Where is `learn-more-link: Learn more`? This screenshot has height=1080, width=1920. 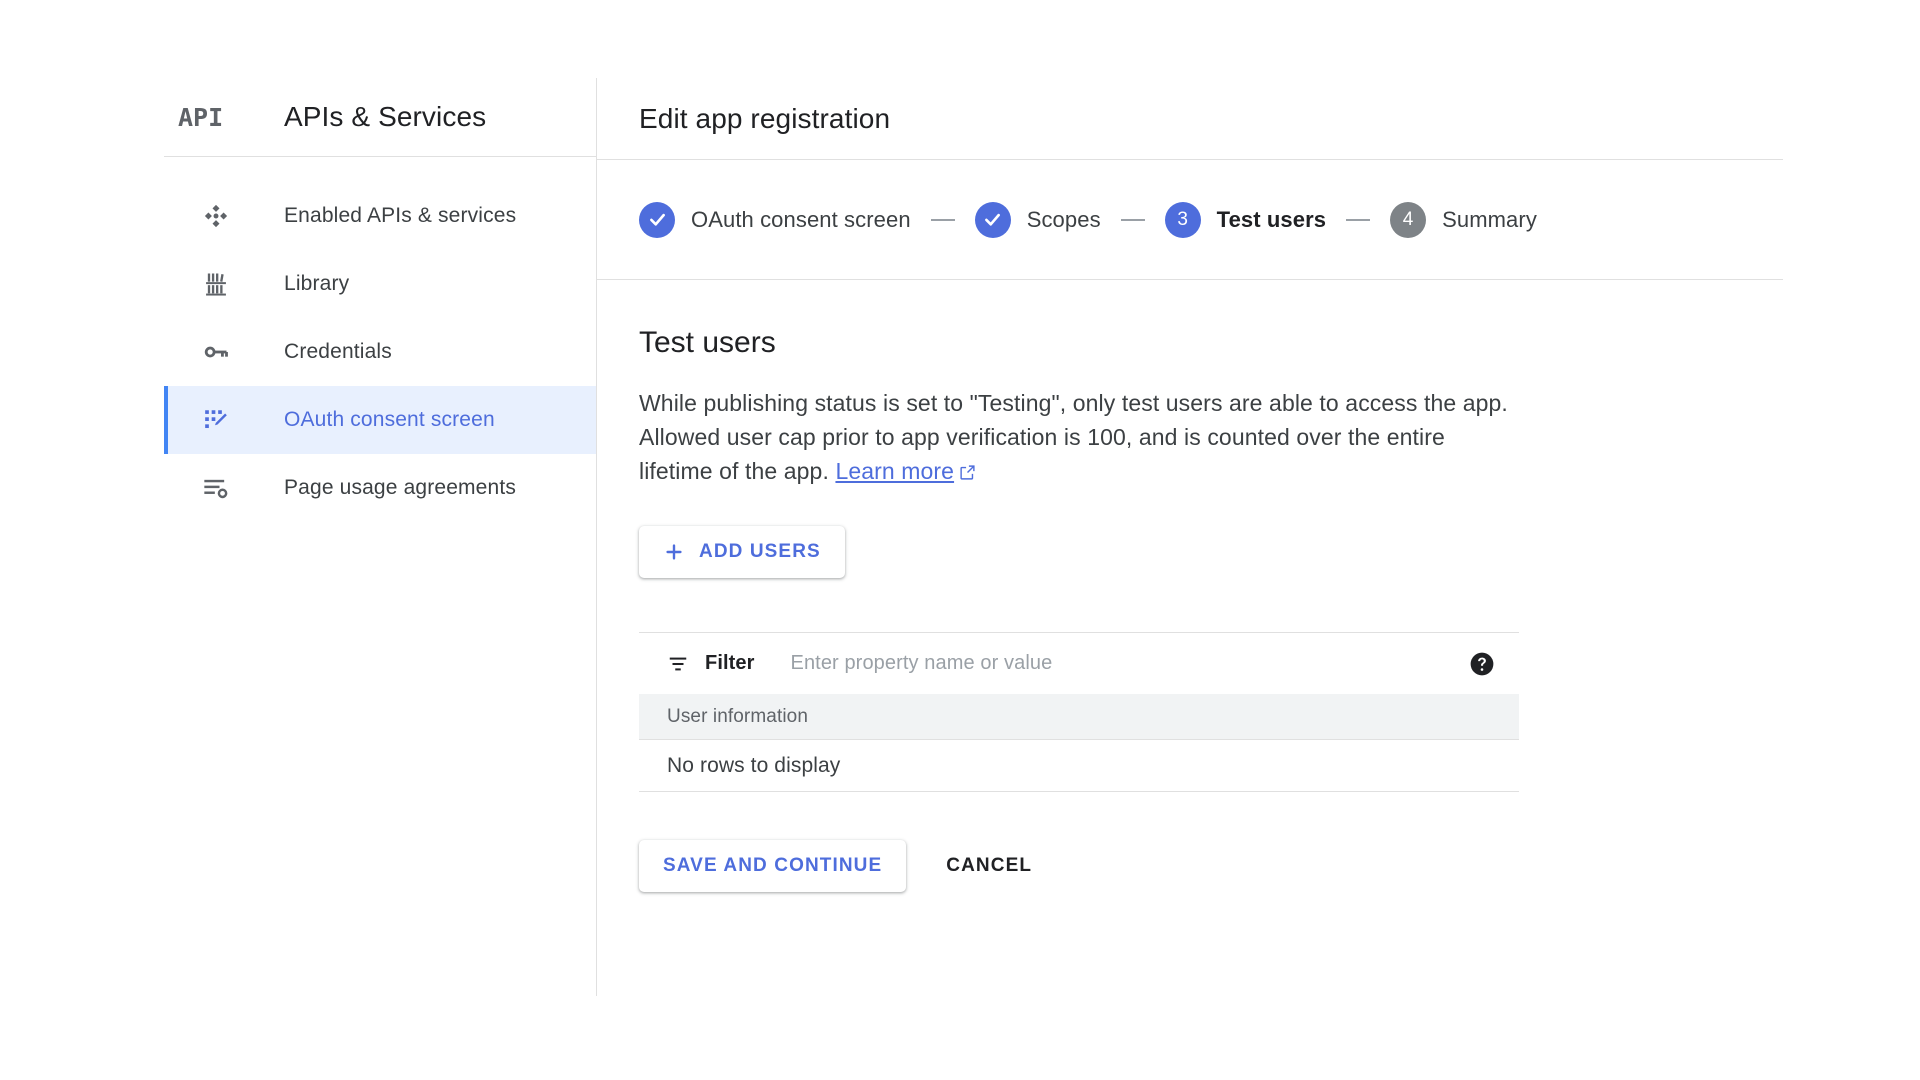
learn-more-link: Learn more is located at coordinates (905, 471).